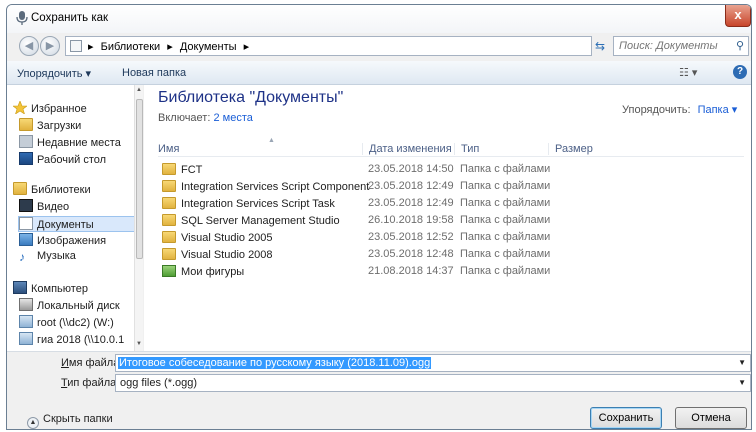 Image resolution: width=756 pixels, height=432 pixels. I want to click on window-title: Сохранить как, so click(70, 18).